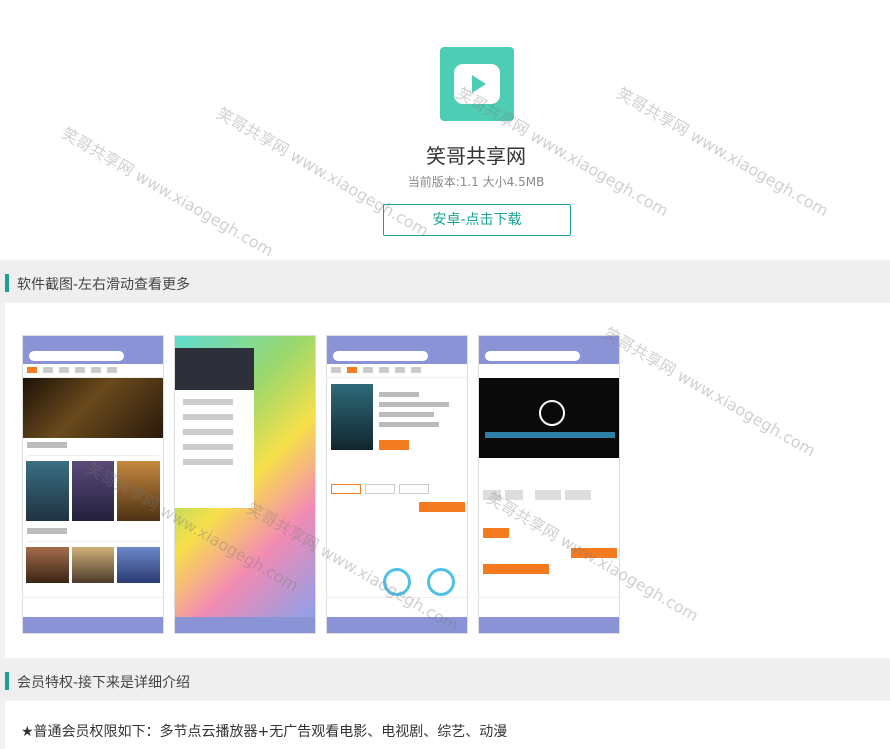 The image size is (890, 749). Describe the element at coordinates (549, 484) in the screenshot. I see `screenshot-player` at that location.